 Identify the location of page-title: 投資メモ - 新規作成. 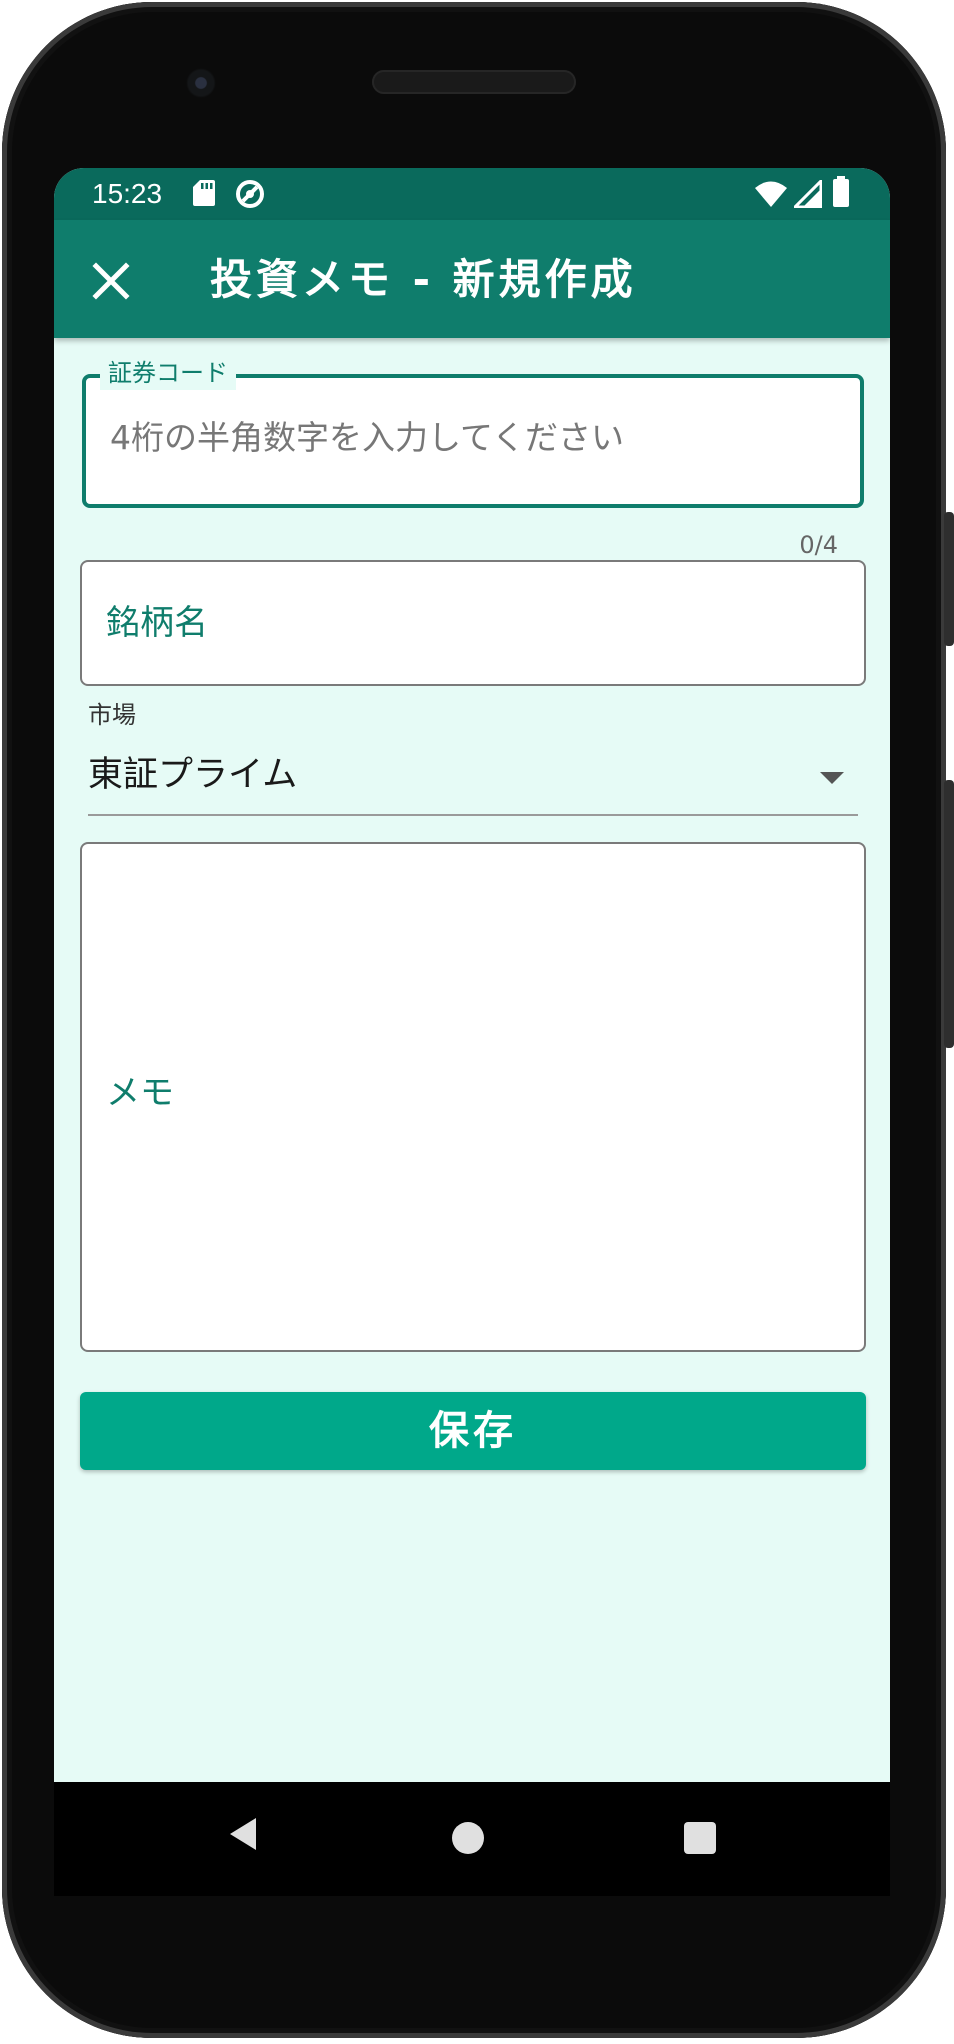
(423, 279).